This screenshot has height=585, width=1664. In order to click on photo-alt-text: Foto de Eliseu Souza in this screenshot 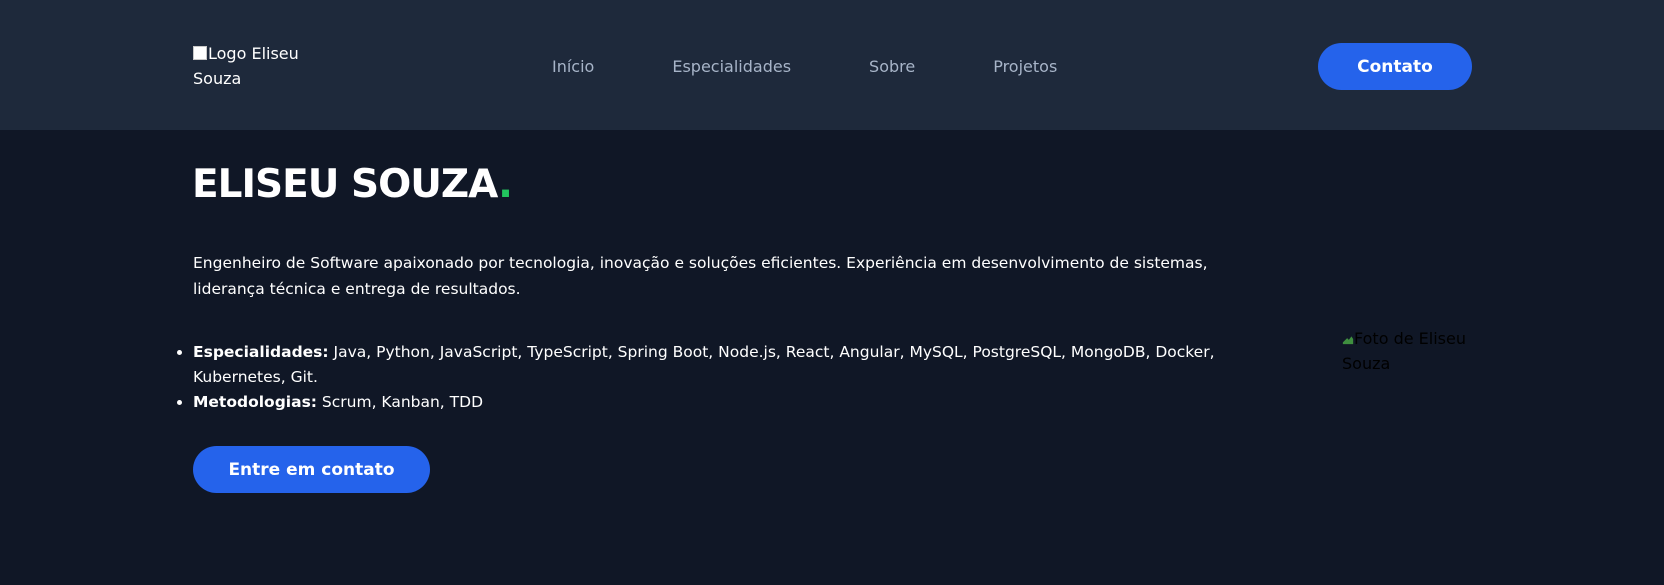, I will do `click(1404, 351)`.